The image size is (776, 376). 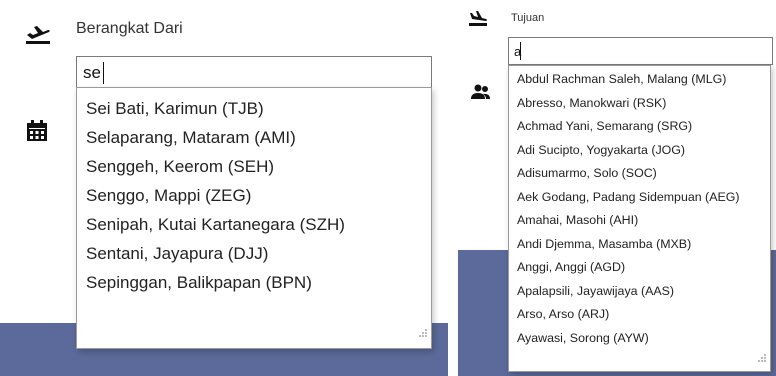 I want to click on suggestion-item: Amahai, Masohi (AHI), so click(x=639, y=221).